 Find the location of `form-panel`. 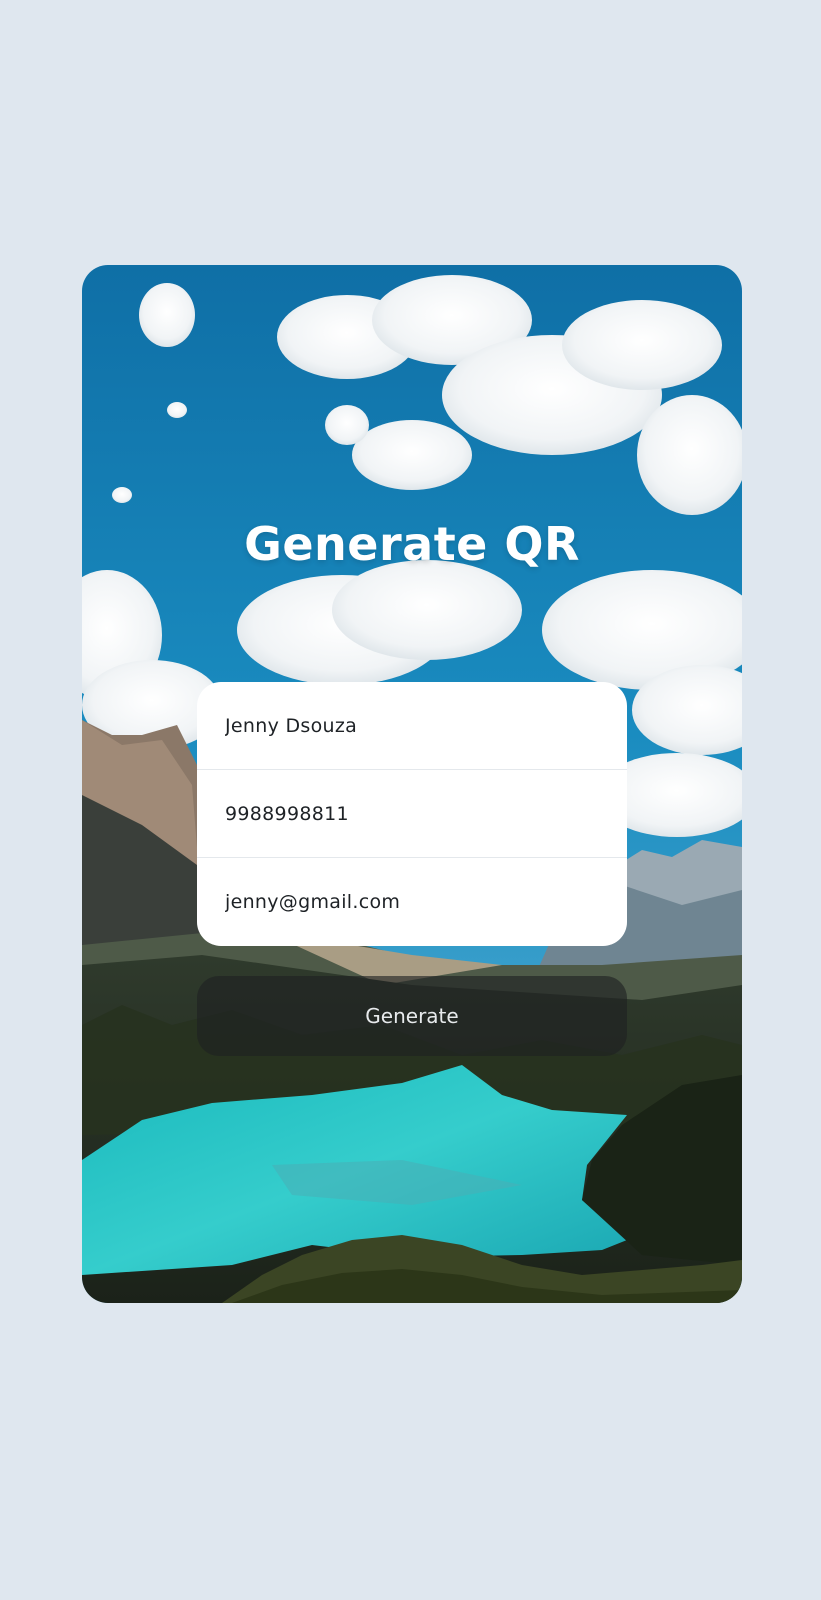

form-panel is located at coordinates (412, 814).